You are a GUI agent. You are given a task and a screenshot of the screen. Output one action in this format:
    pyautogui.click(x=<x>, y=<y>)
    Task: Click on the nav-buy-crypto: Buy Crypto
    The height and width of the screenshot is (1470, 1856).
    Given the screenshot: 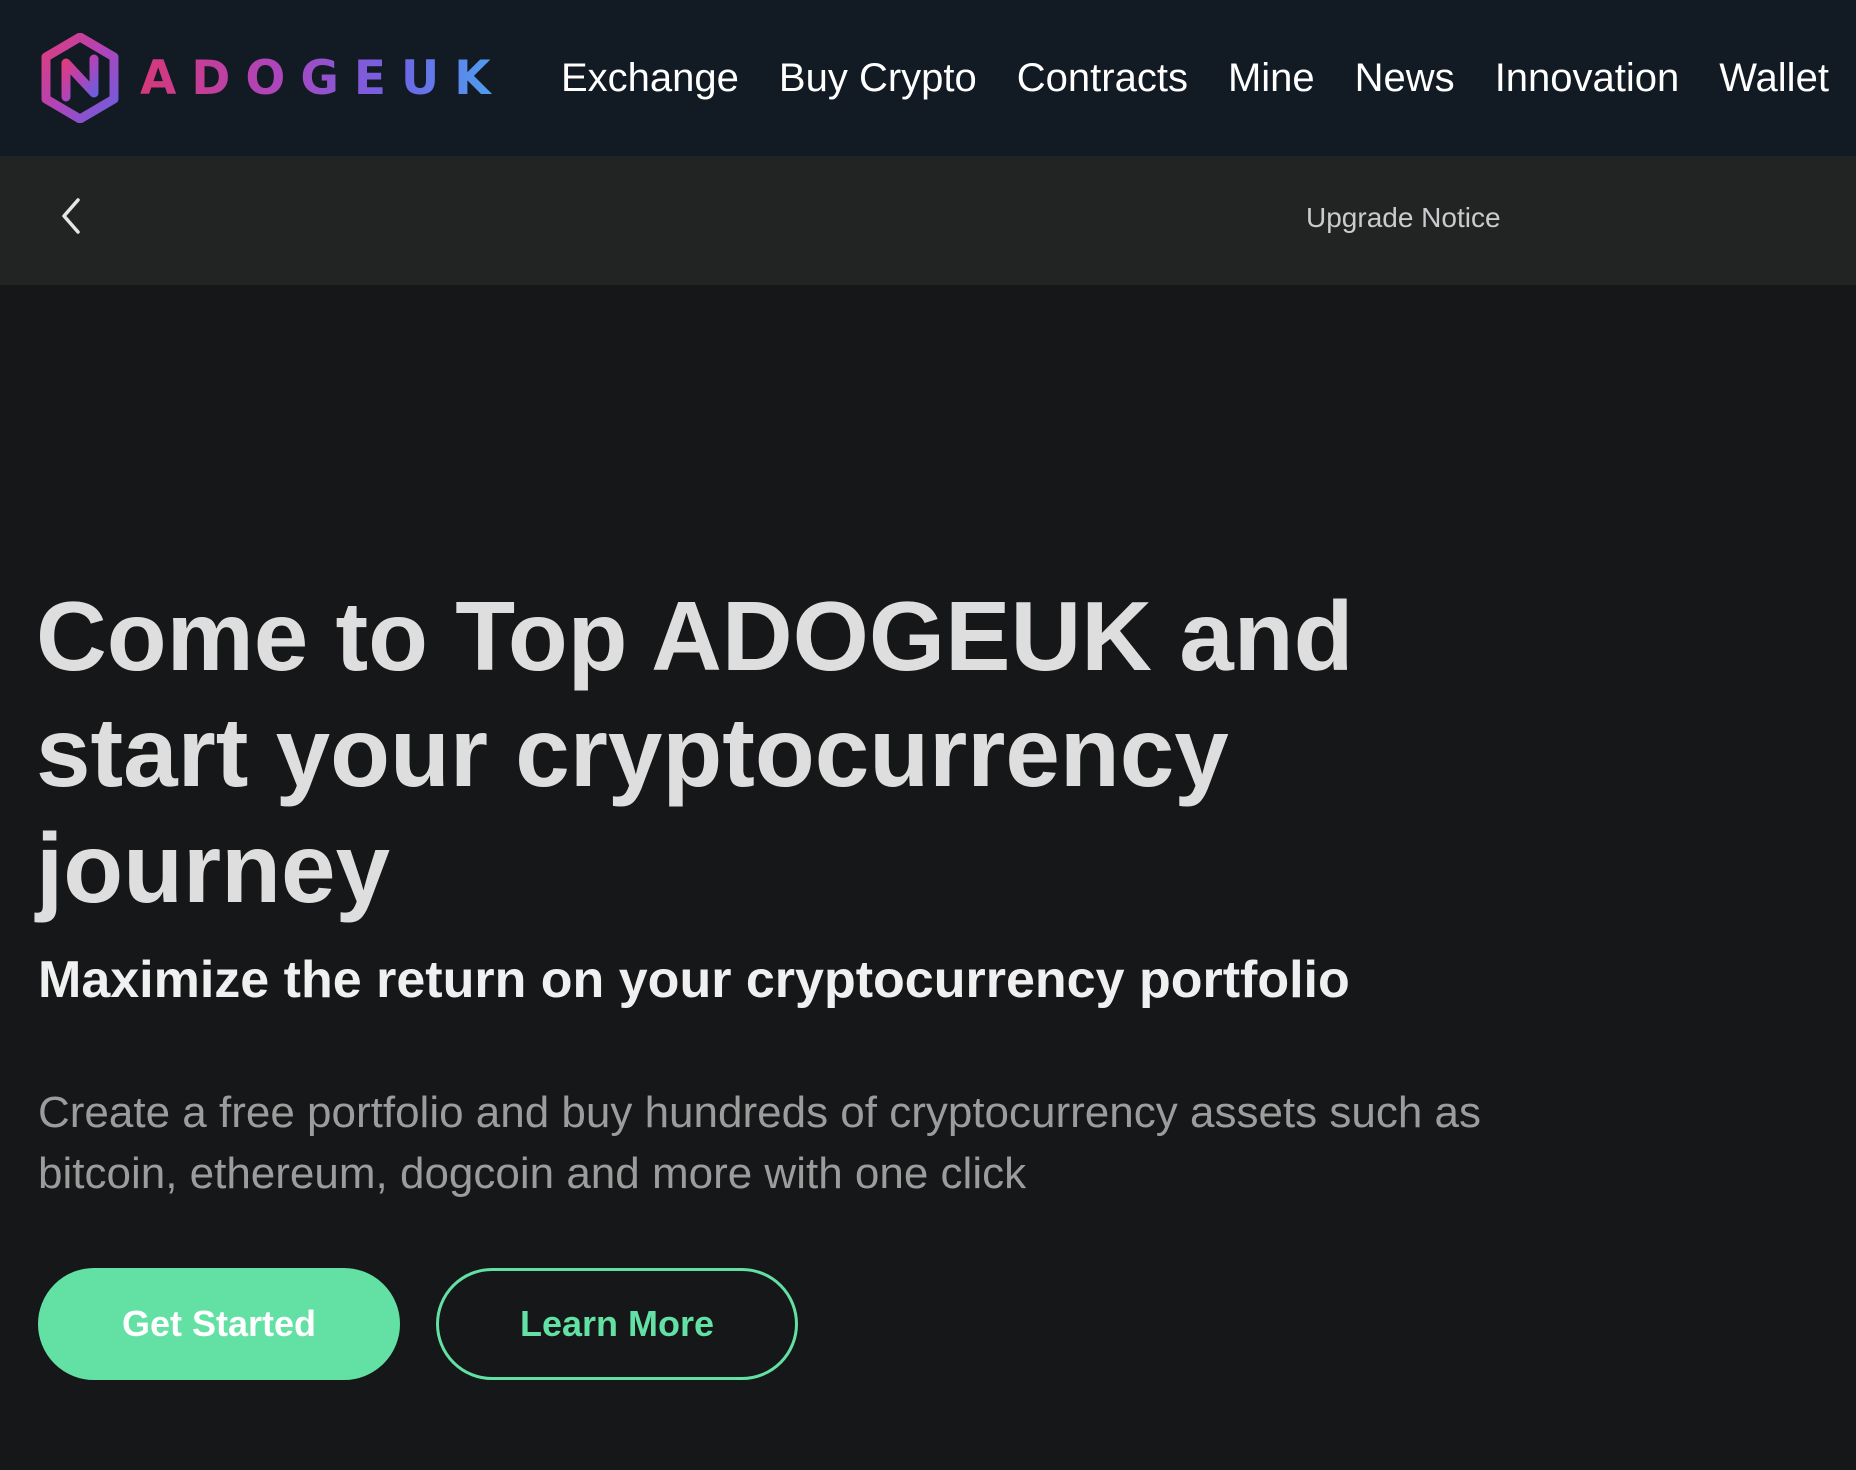 What is the action you would take?
    pyautogui.click(x=878, y=78)
    